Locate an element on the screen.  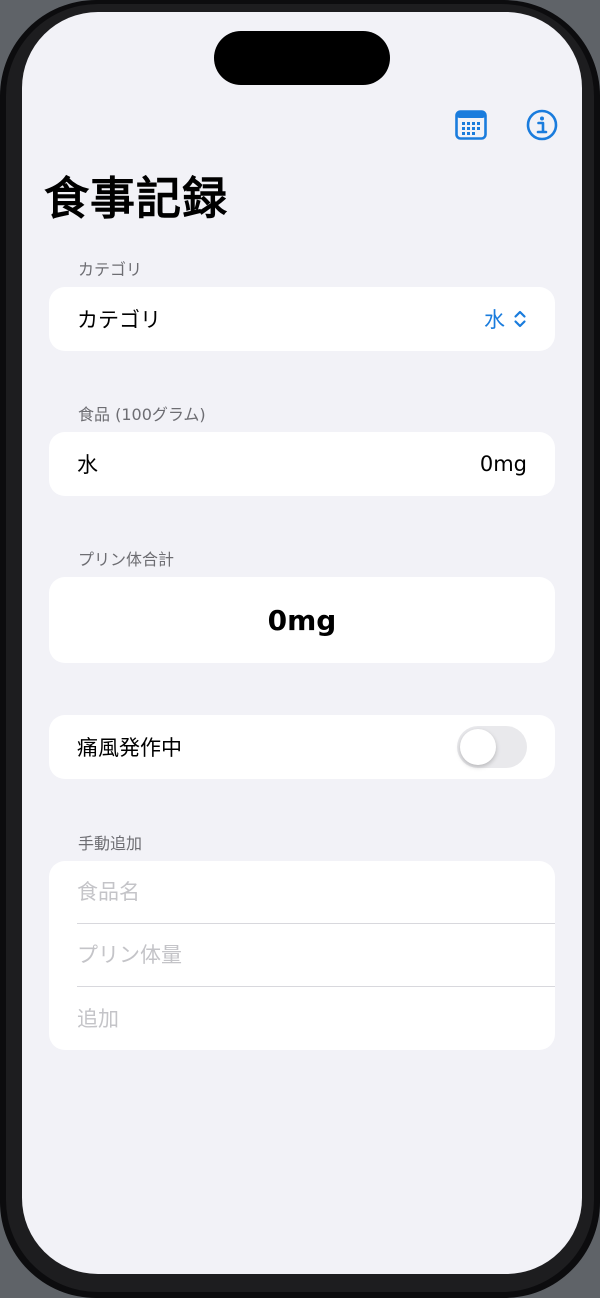
food-item-value: 0mg is located at coordinates (503, 464).